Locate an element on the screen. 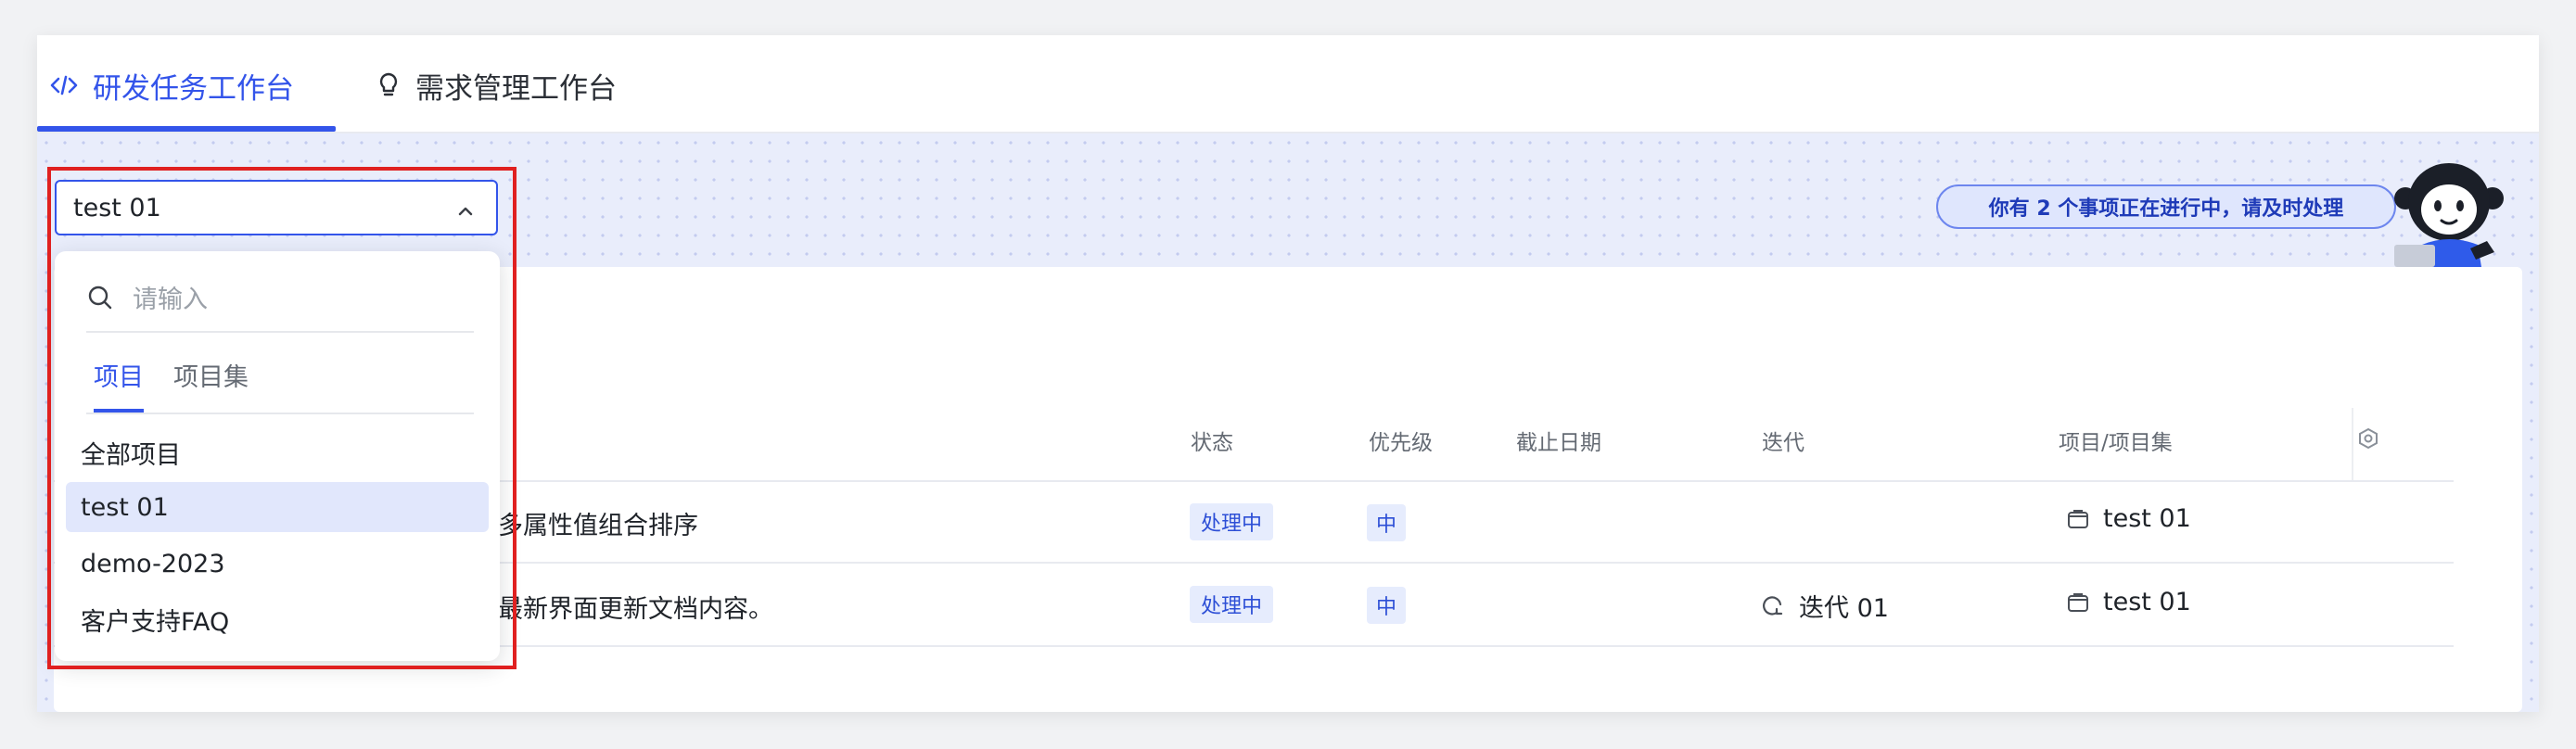 This screenshot has height=749, width=2576. column-divider is located at coordinates (2352, 444).